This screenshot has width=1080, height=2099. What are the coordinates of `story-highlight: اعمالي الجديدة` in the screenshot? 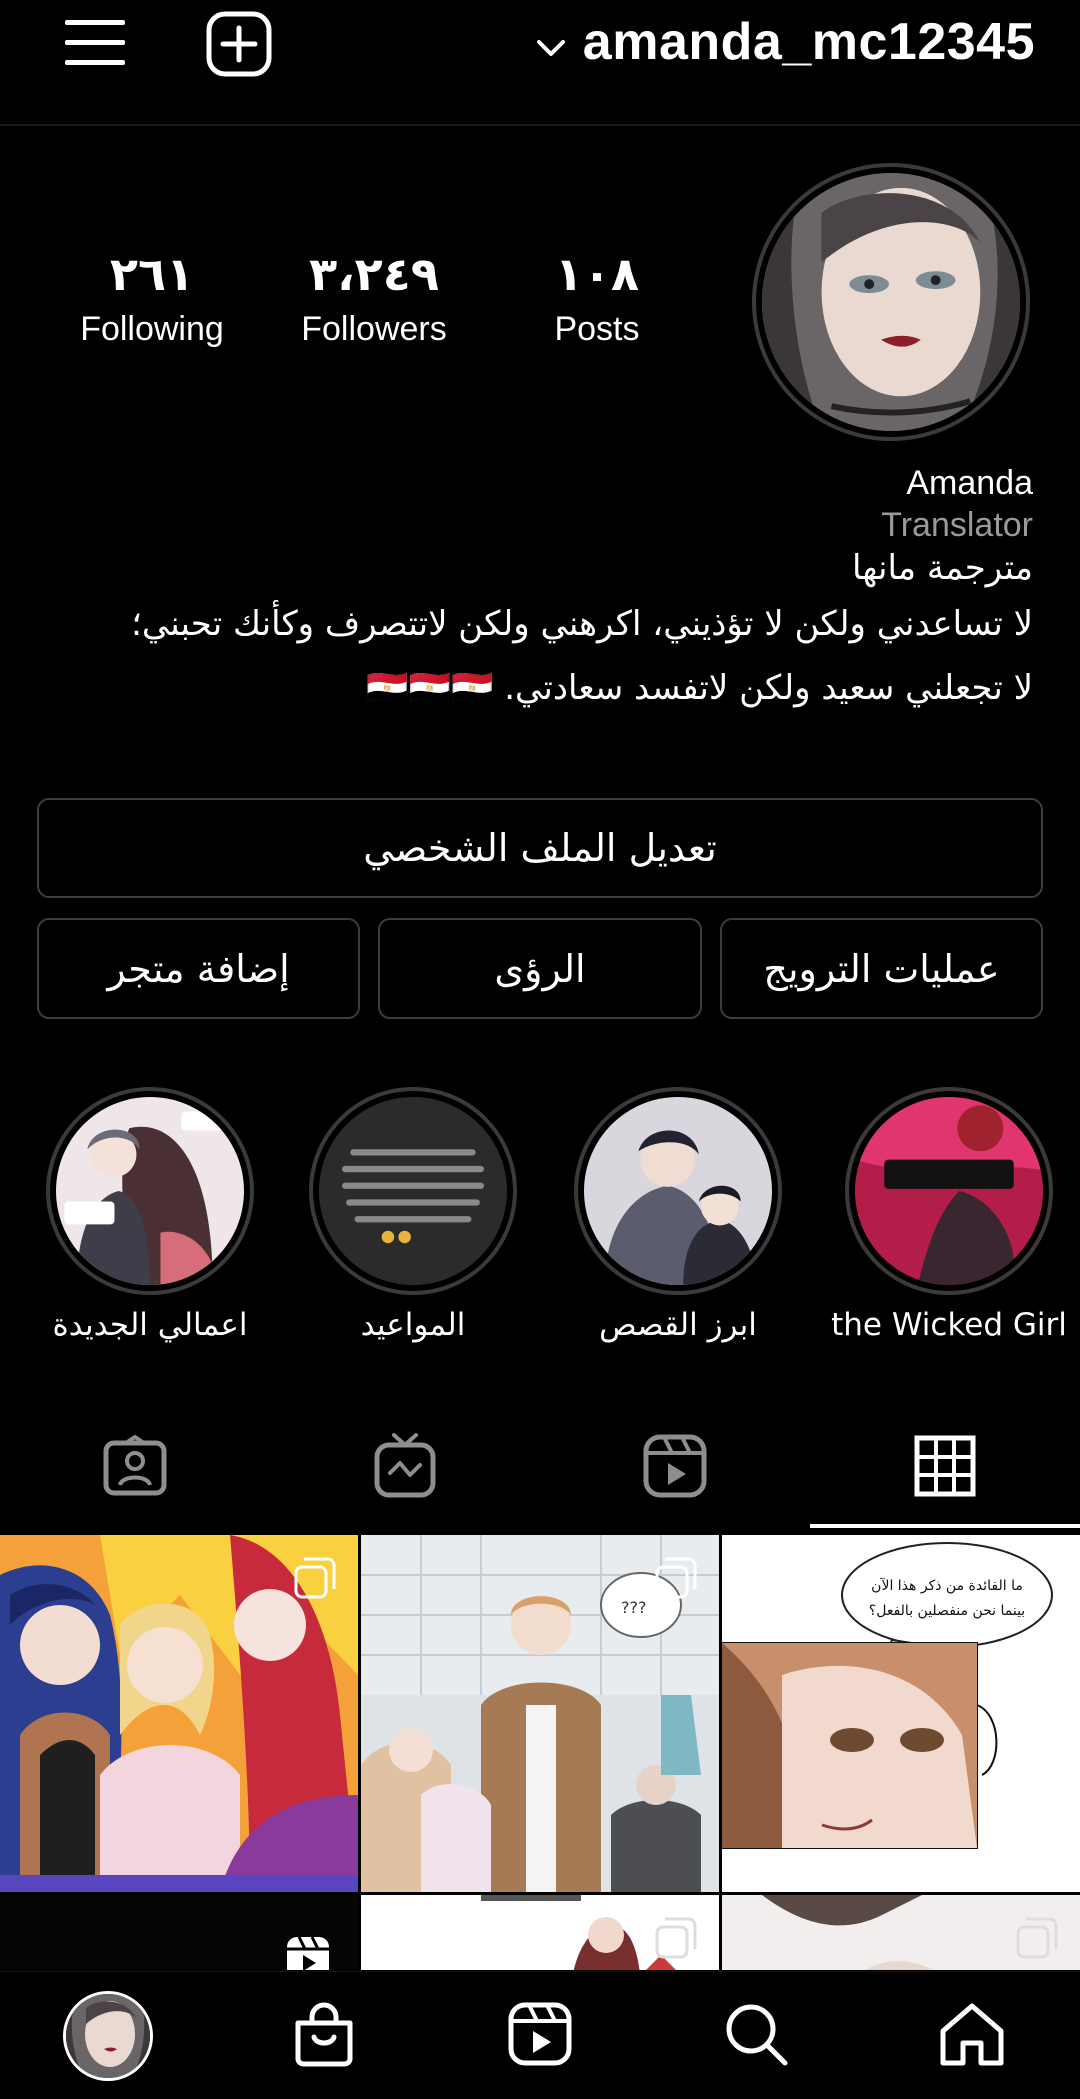 It's located at (150, 1215).